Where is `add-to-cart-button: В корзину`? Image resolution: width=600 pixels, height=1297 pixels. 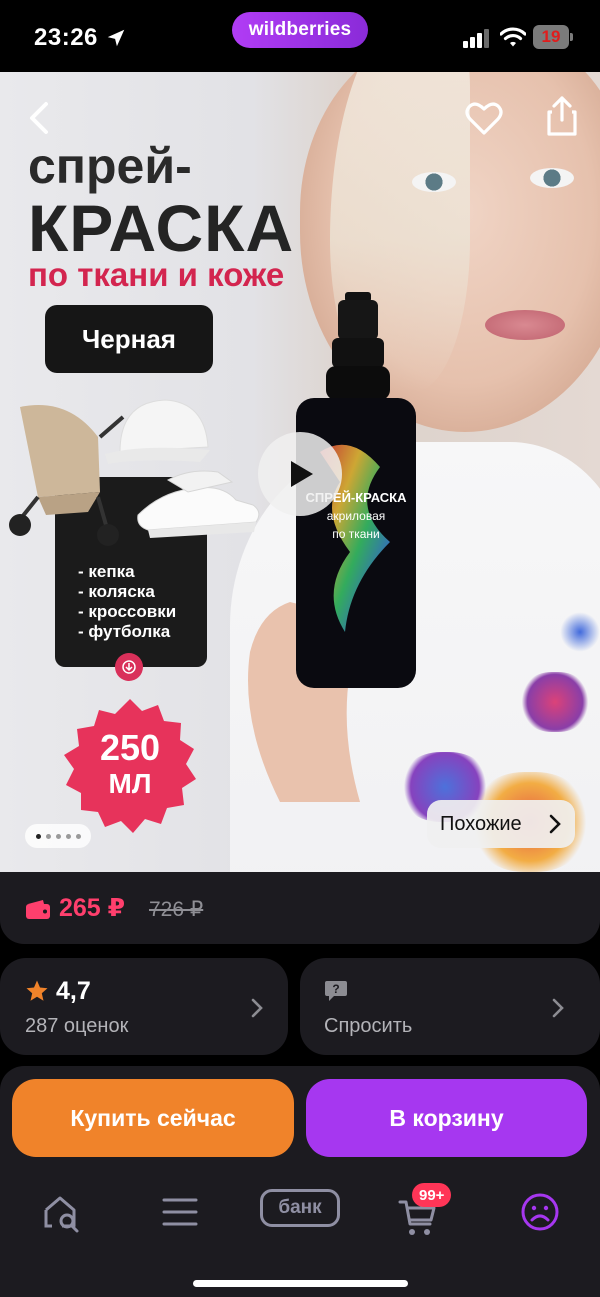 add-to-cart-button: В корзину is located at coordinates (446, 1118).